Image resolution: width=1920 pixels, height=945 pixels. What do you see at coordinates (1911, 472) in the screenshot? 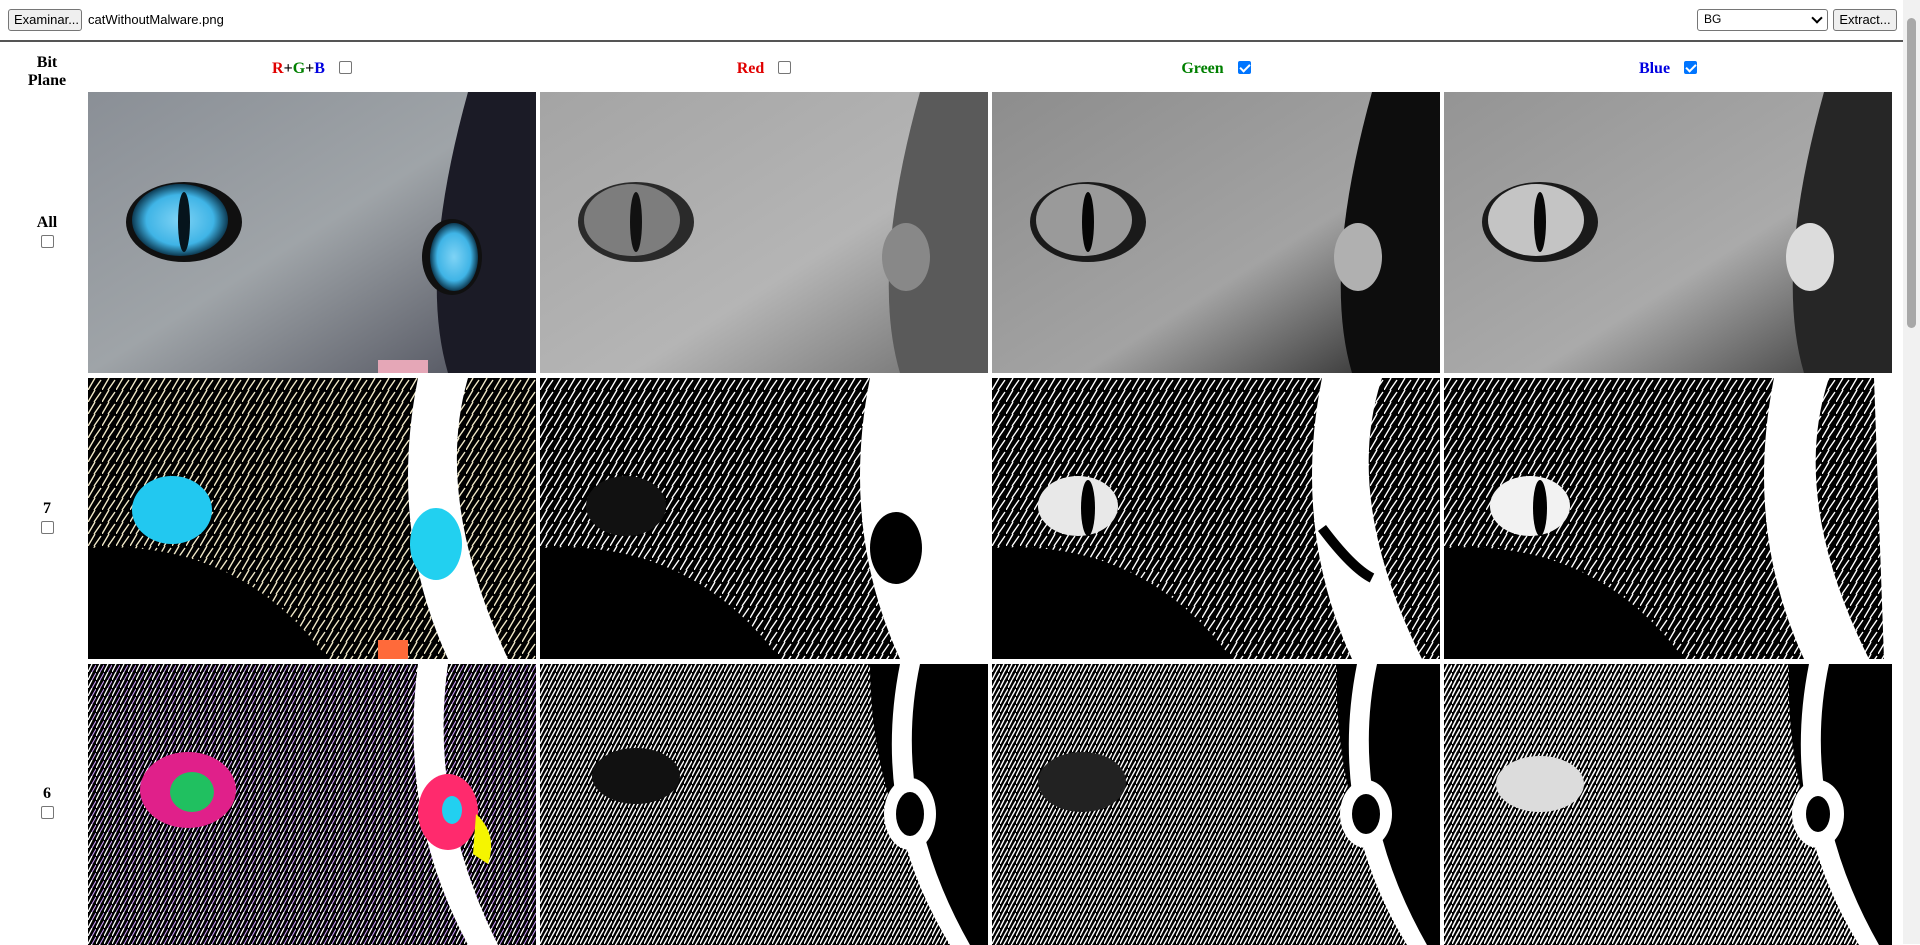
I see `vertical-scrollbar` at bounding box center [1911, 472].